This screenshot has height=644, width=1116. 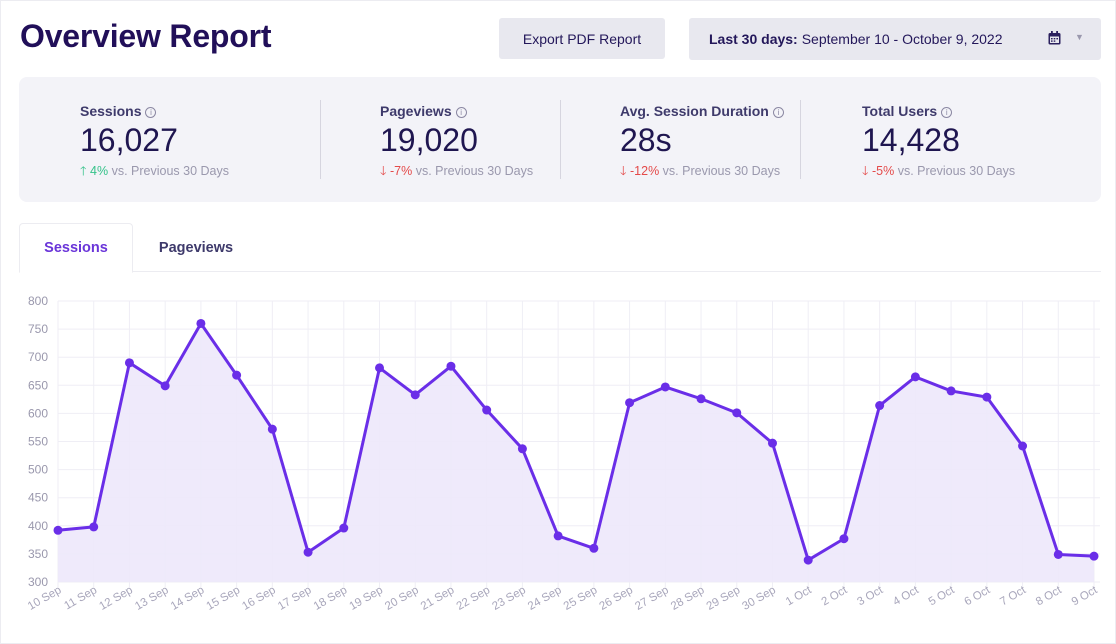 What do you see at coordinates (545, 598) in the screenshot?
I see `x-tick-label: 24 Sep` at bounding box center [545, 598].